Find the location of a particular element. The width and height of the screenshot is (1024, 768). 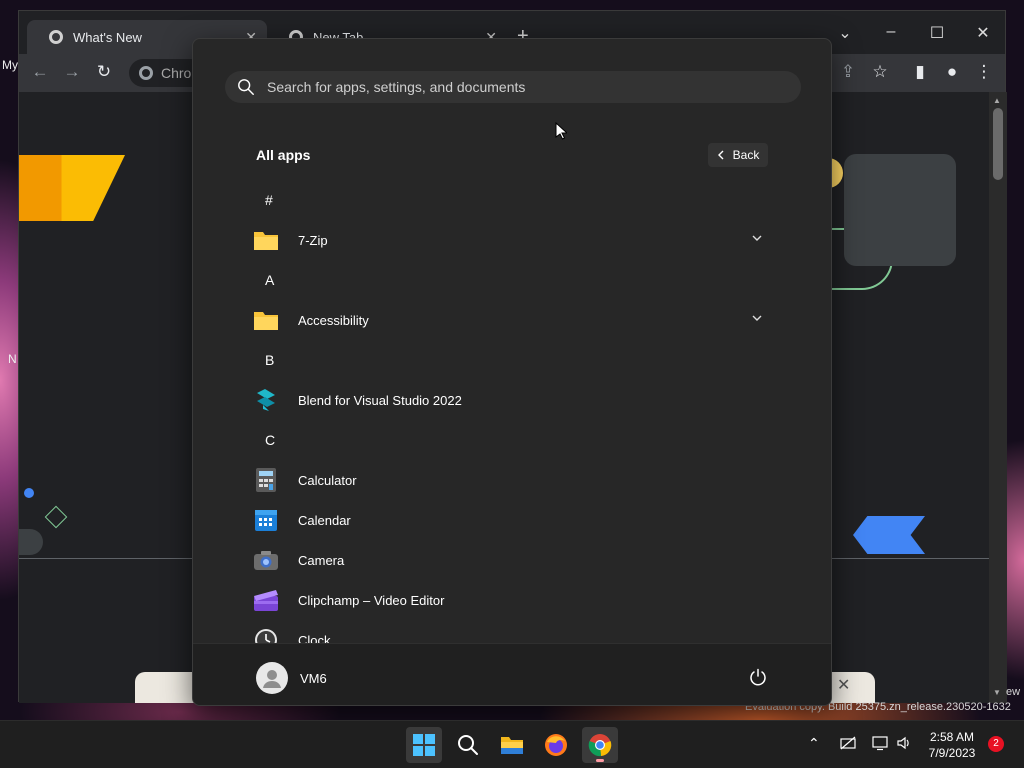

profile-icon: ● is located at coordinates (952, 72).